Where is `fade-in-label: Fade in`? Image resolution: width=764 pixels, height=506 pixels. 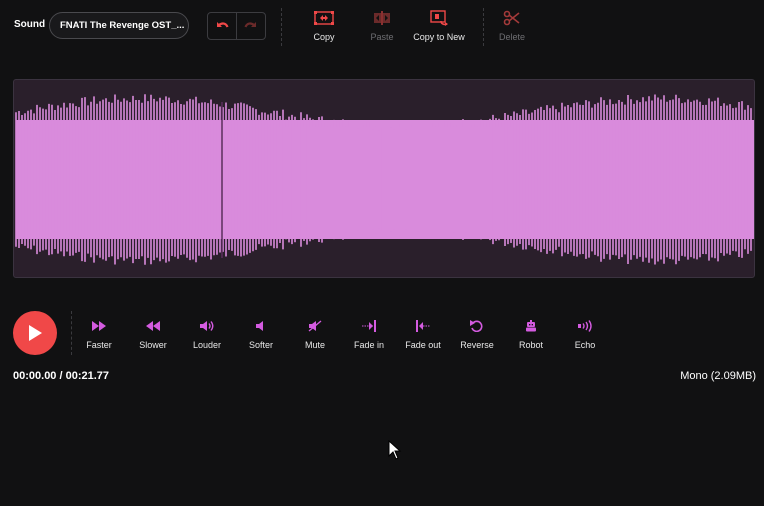 fade-in-label: Fade in is located at coordinates (369, 345).